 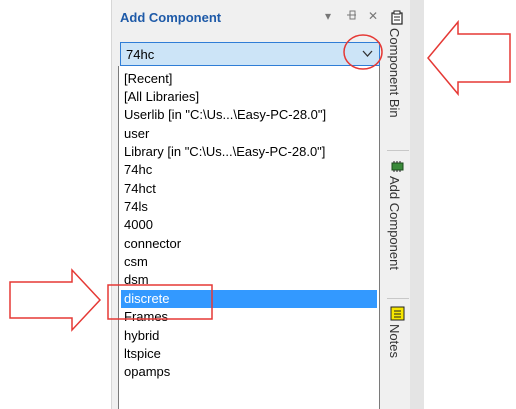 What do you see at coordinates (160, 302) in the screenshot?
I see `annotation-box` at bounding box center [160, 302].